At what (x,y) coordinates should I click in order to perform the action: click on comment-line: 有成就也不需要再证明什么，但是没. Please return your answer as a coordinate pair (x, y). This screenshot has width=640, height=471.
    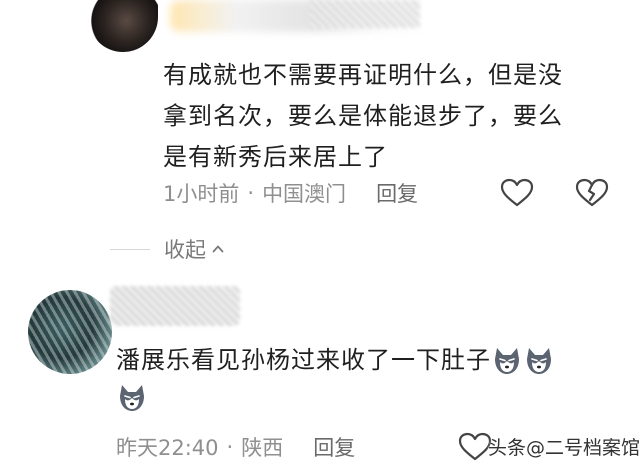
    Looking at the image, I should click on (363, 75).